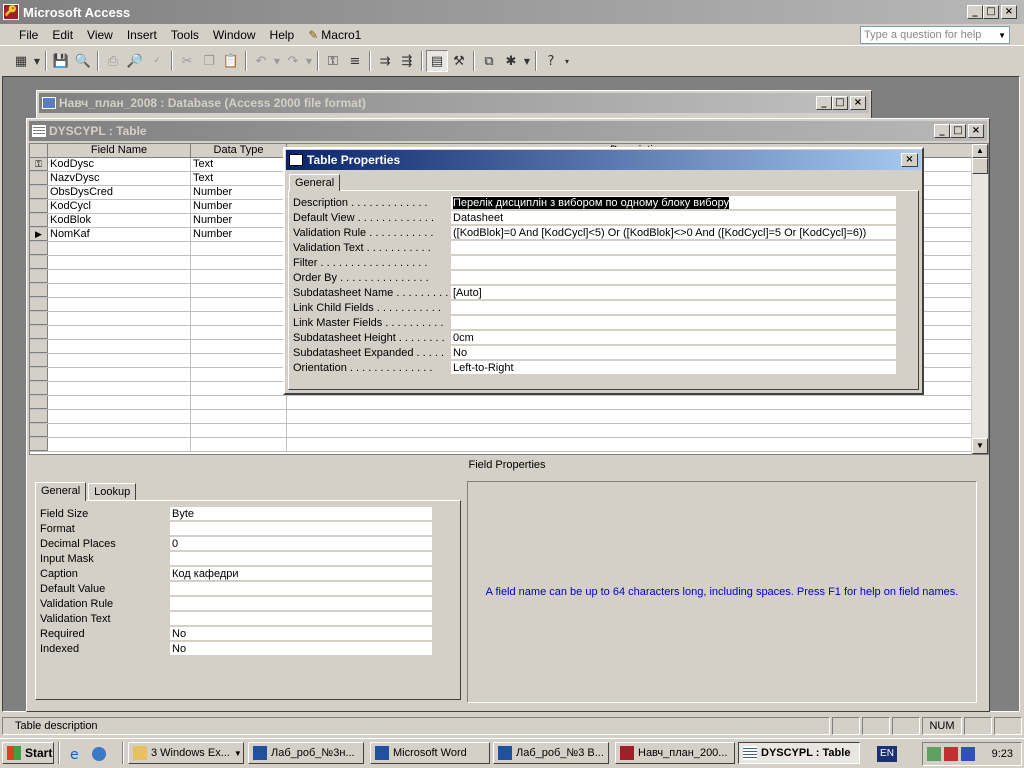  What do you see at coordinates (61, 61) in the screenshot?
I see `save-icon: 💾` at bounding box center [61, 61].